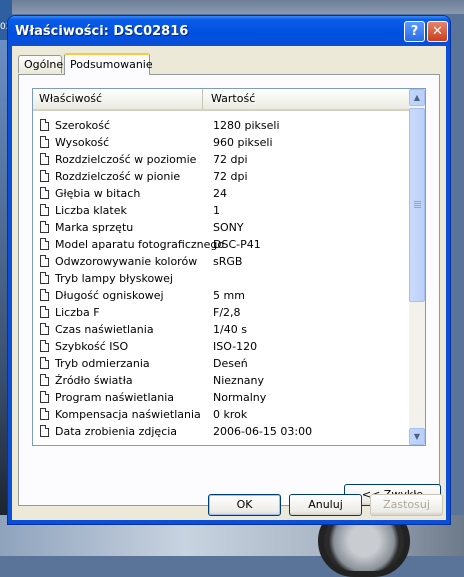  I want to click on list-item: Tryb odmierzania Deseń, so click(221, 363).